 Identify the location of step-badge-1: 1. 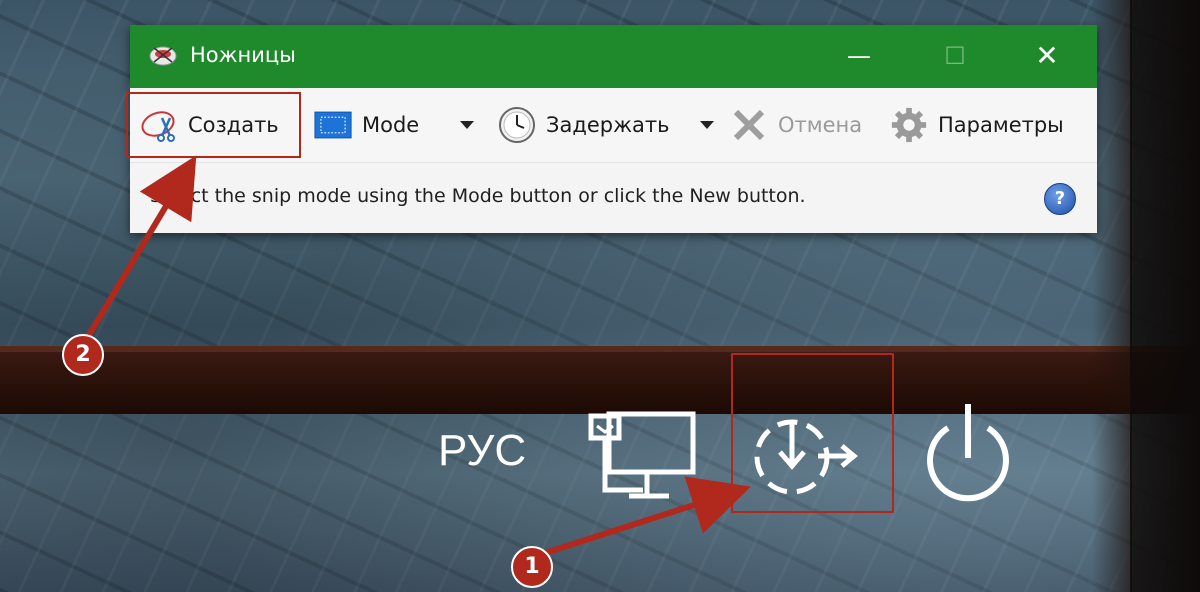
(532, 567).